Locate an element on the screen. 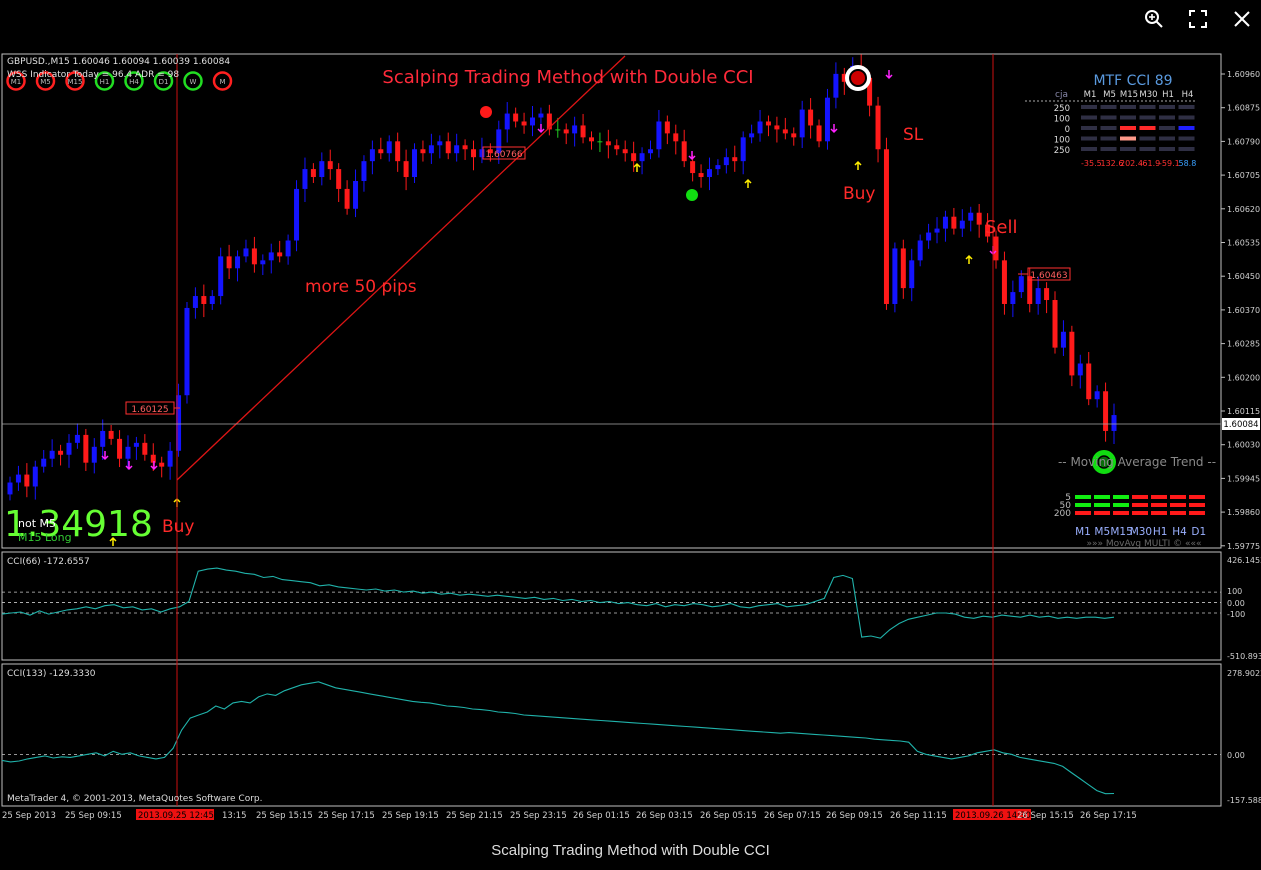 This screenshot has width=1261, height=870. mtf-level: 250 is located at coordinates (1062, 109).